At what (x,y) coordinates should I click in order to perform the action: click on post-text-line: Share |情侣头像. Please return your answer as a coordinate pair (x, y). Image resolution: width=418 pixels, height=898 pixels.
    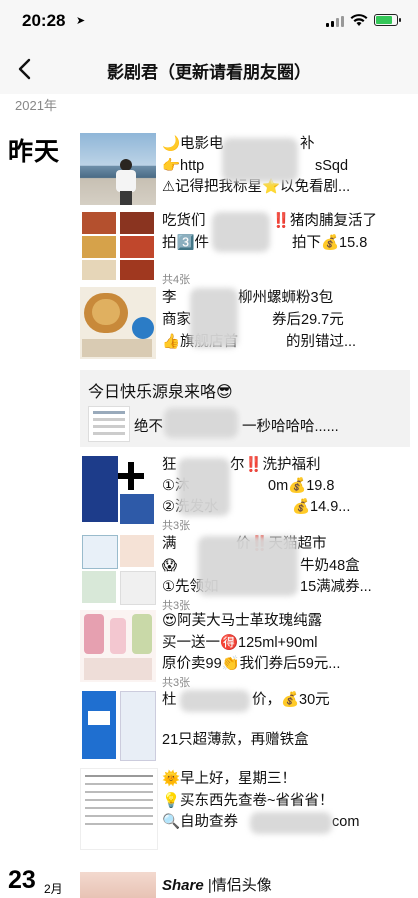
    Looking at the image, I should click on (217, 884).